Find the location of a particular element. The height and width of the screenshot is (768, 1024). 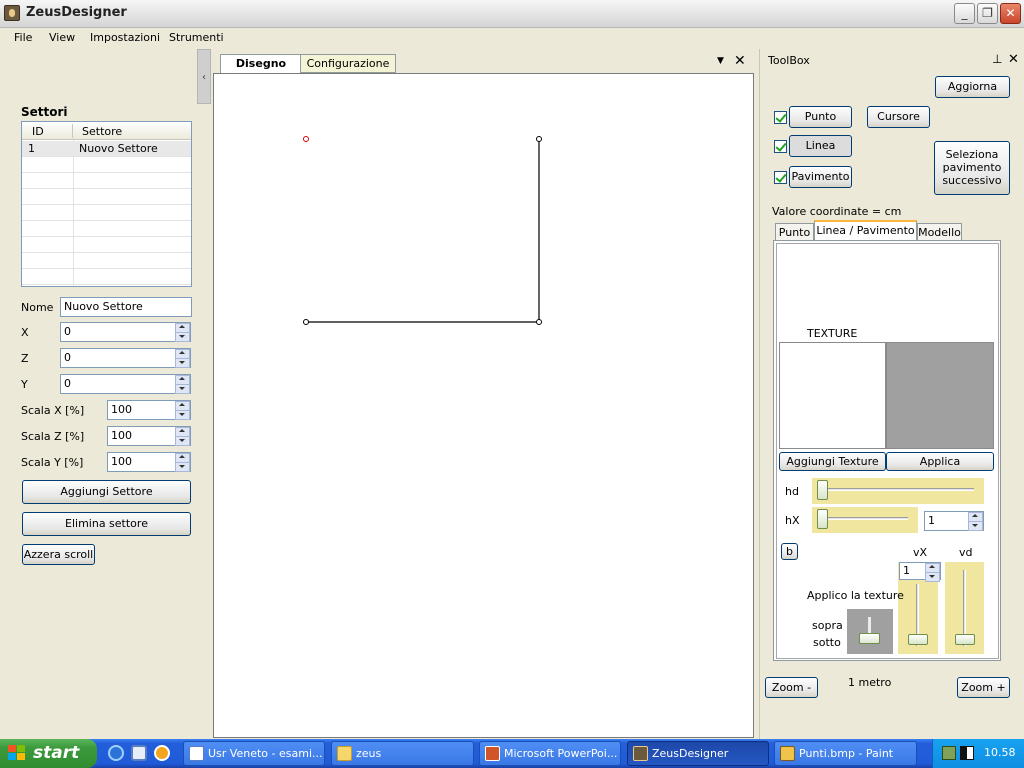

menu-file: File is located at coordinates (23, 37).